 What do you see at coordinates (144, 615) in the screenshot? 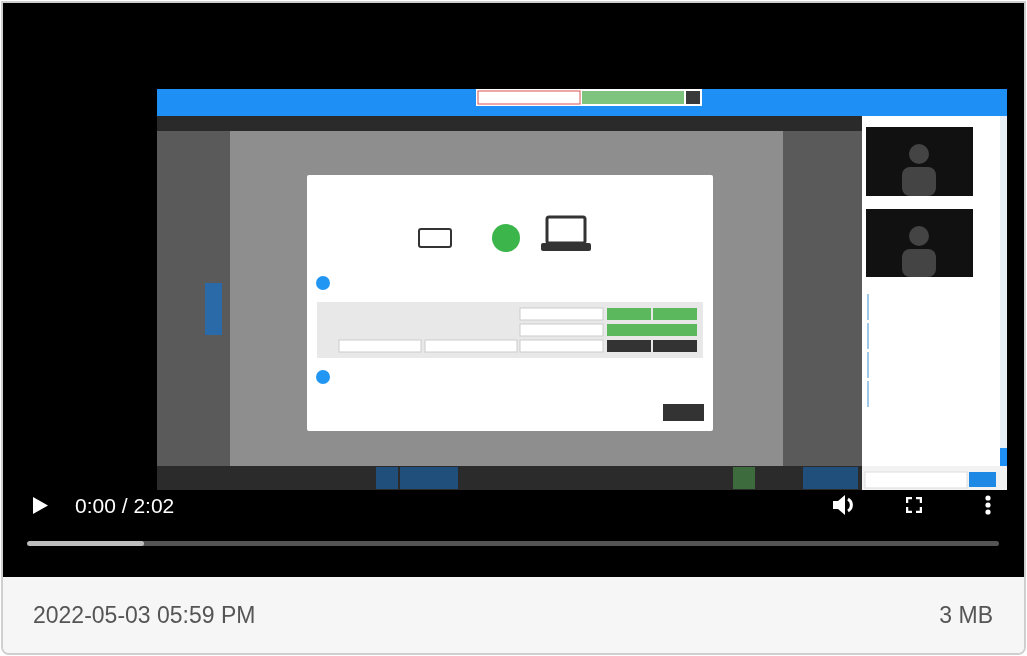
I see `recording-date: 2022-05-03 05:59 PM` at bounding box center [144, 615].